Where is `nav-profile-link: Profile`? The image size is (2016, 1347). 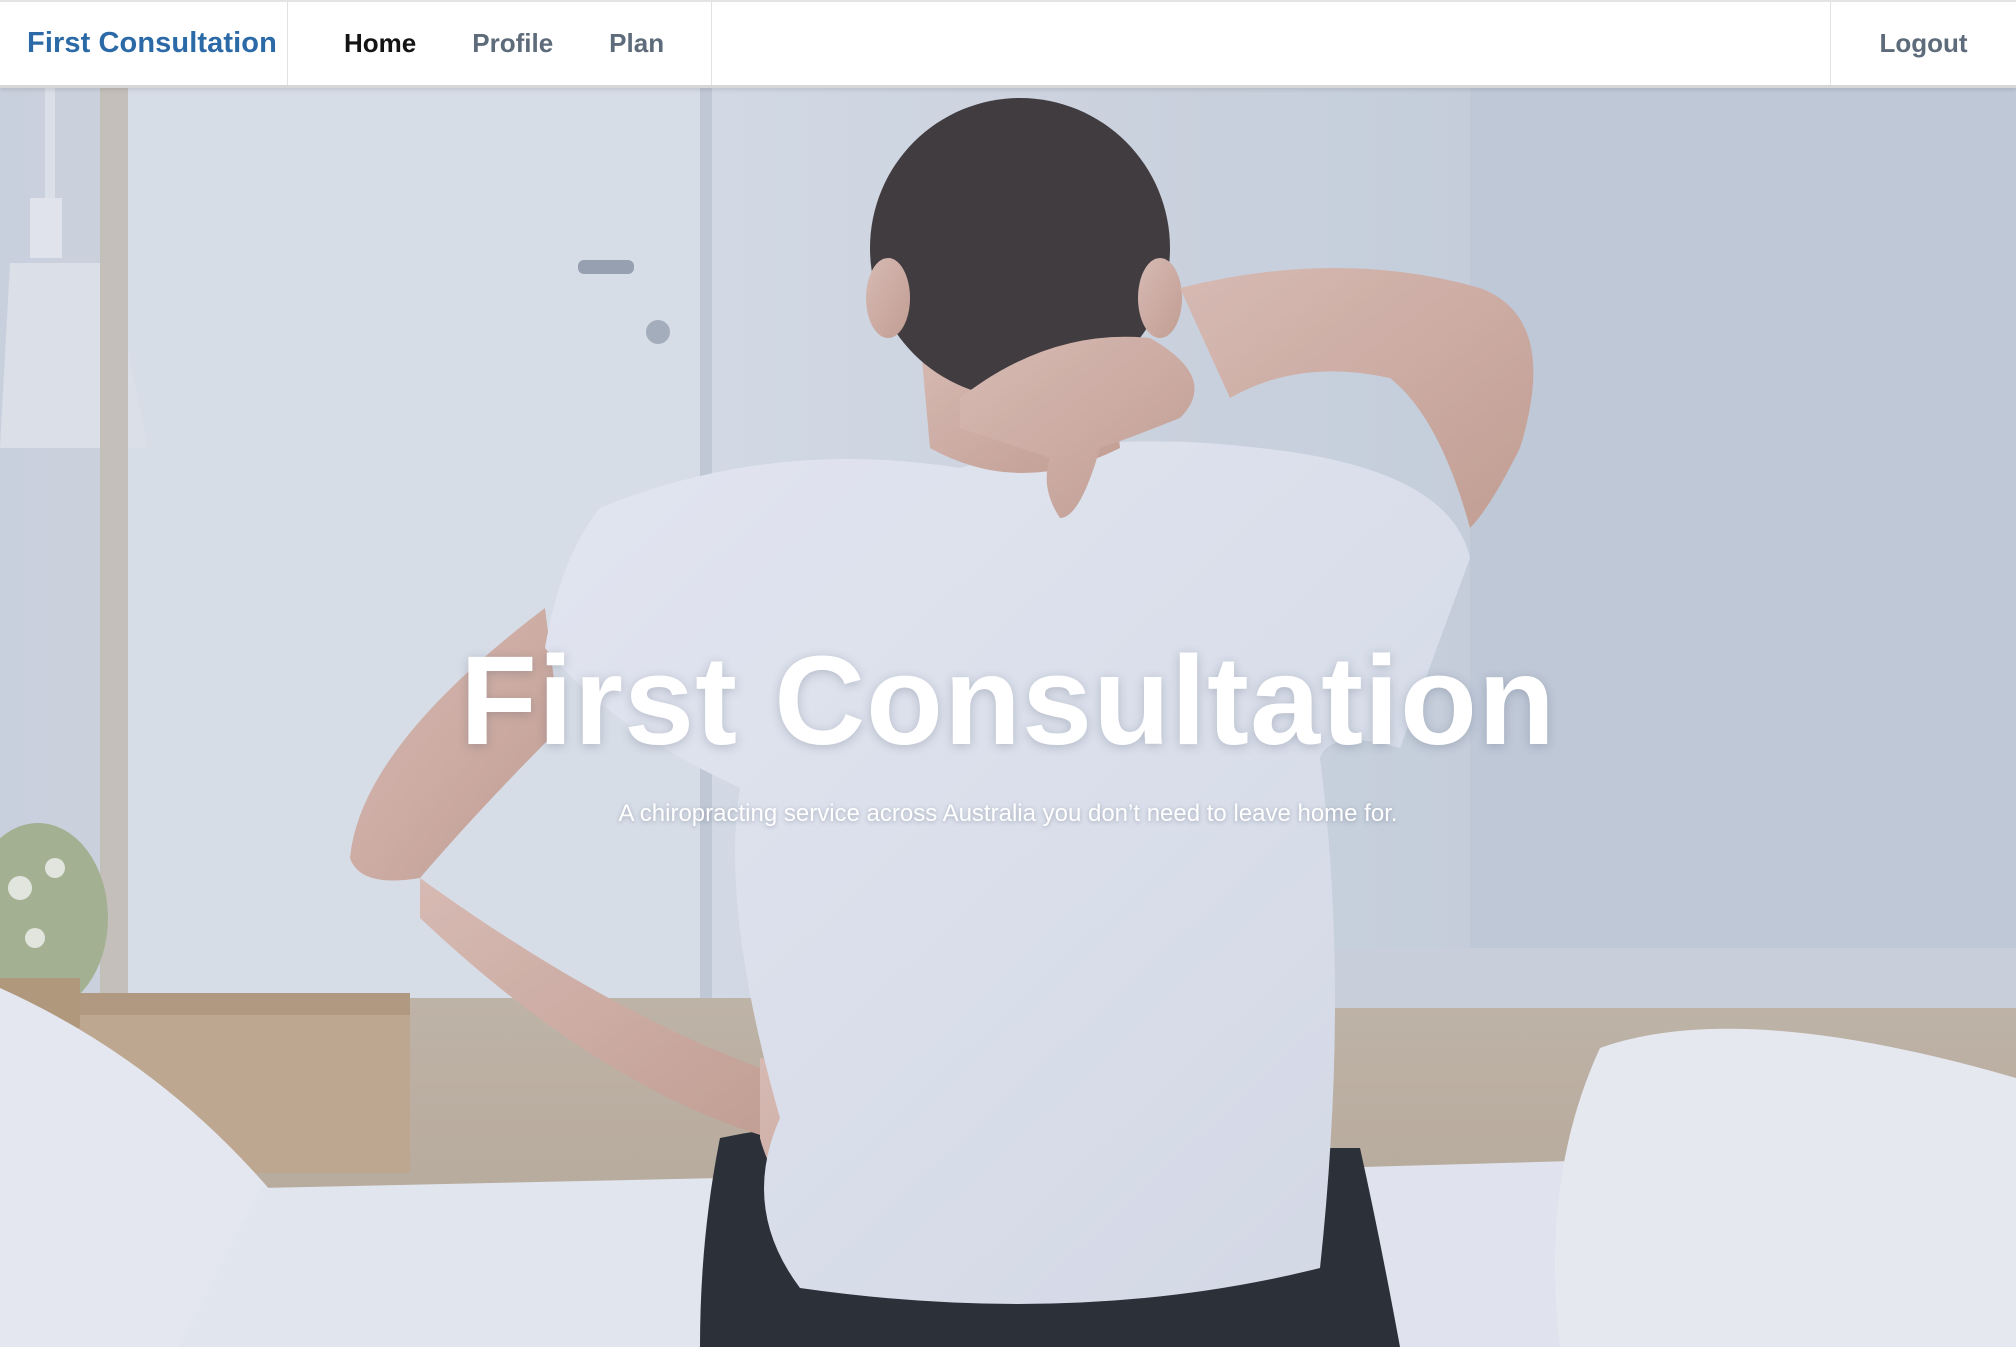 nav-profile-link: Profile is located at coordinates (512, 43).